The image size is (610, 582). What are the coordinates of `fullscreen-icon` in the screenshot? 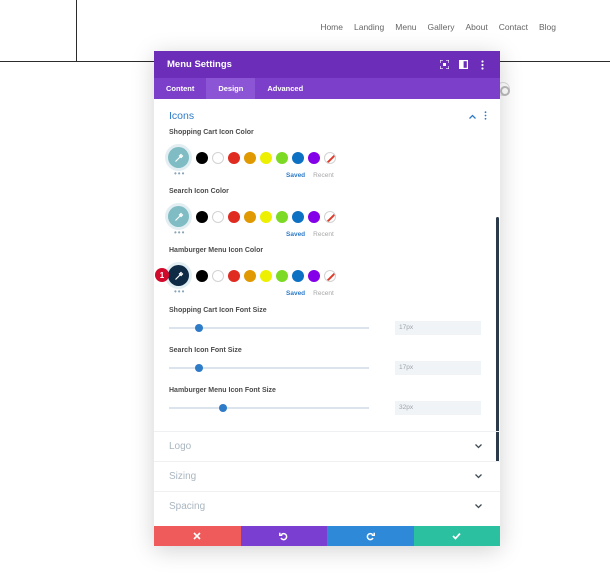 It's located at (444, 65).